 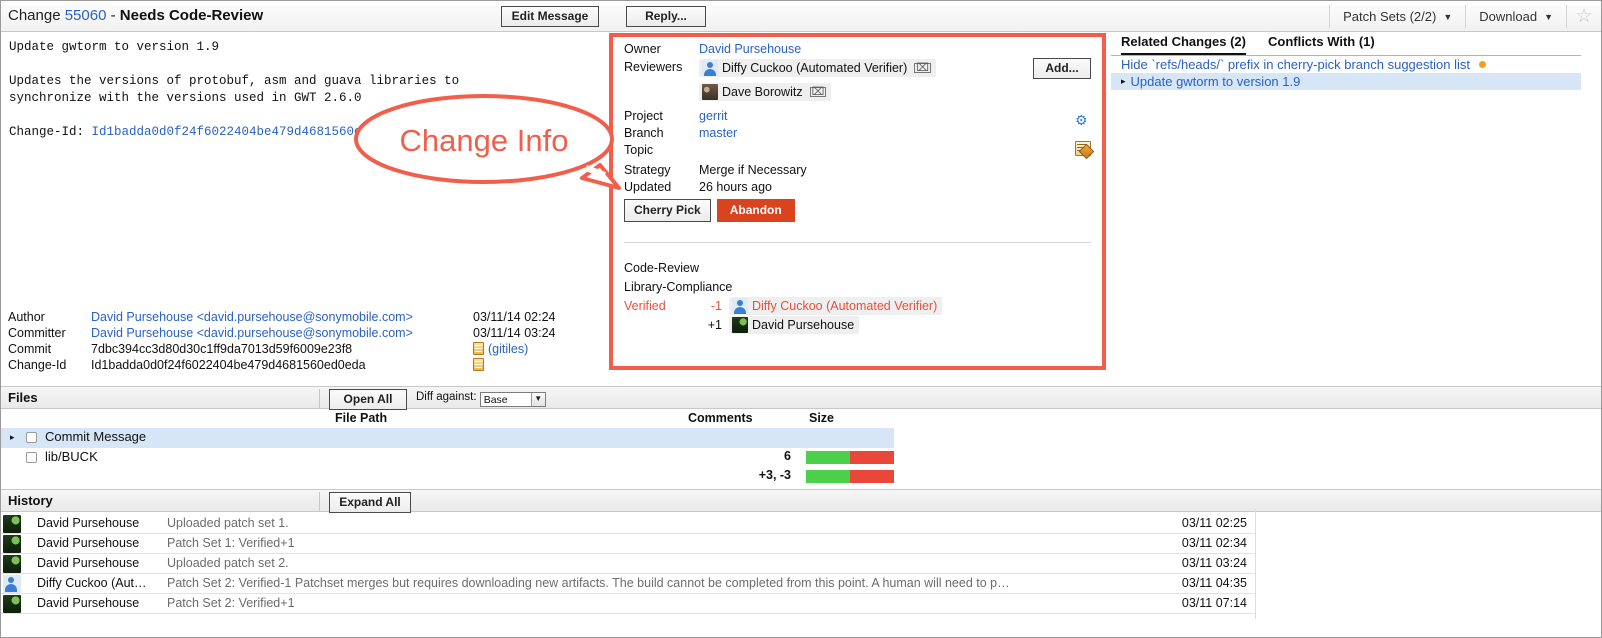 I want to click on expand-all-button: Expand All, so click(x=370, y=502).